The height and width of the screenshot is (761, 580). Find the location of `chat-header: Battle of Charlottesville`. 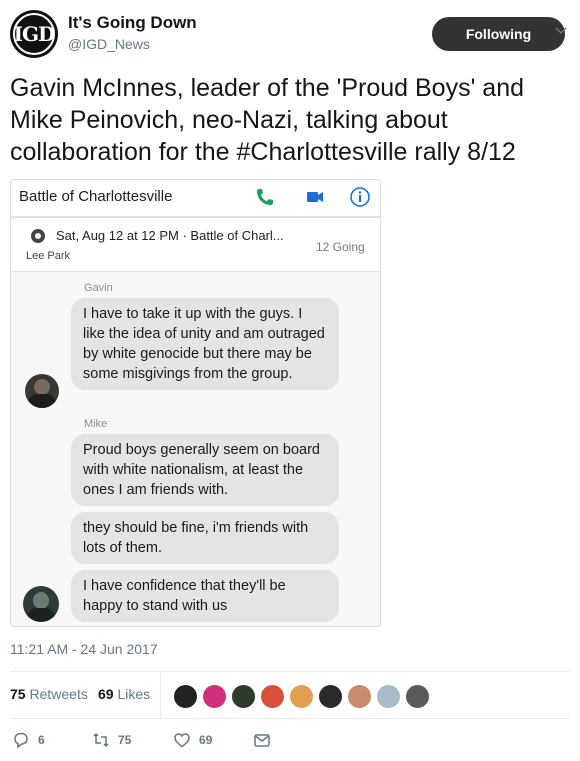

chat-header: Battle of Charlottesville is located at coordinates (195, 199).